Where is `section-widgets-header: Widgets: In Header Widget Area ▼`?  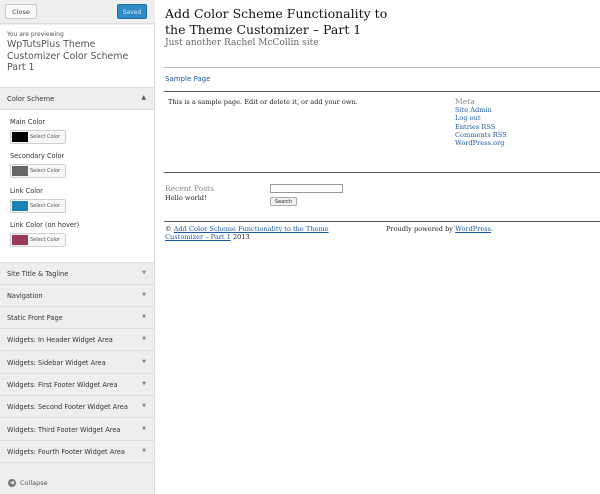
section-widgets-header: Widgets: In Header Widget Area ▼ is located at coordinates (77, 340).